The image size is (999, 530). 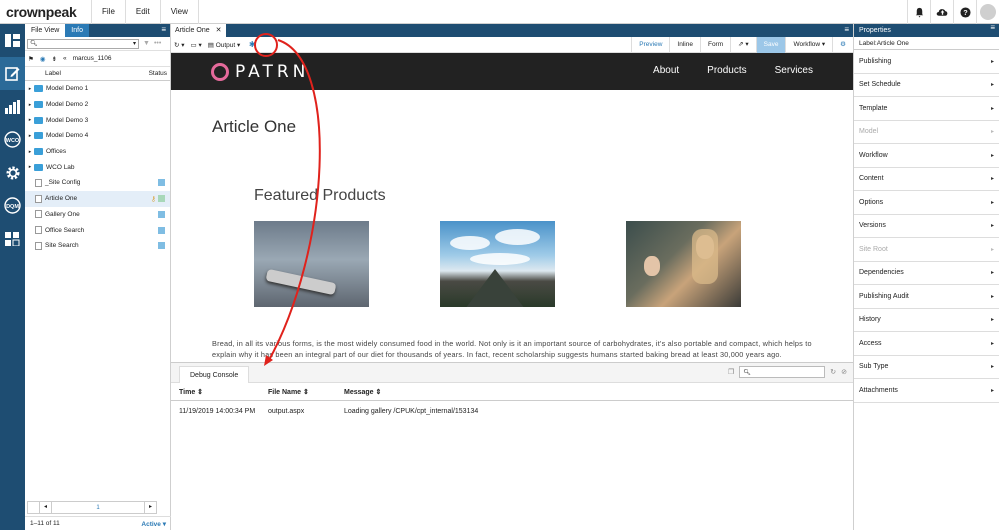 What do you see at coordinates (97, 198) in the screenshot?
I see `tree-row: Article One ⚷` at bounding box center [97, 198].